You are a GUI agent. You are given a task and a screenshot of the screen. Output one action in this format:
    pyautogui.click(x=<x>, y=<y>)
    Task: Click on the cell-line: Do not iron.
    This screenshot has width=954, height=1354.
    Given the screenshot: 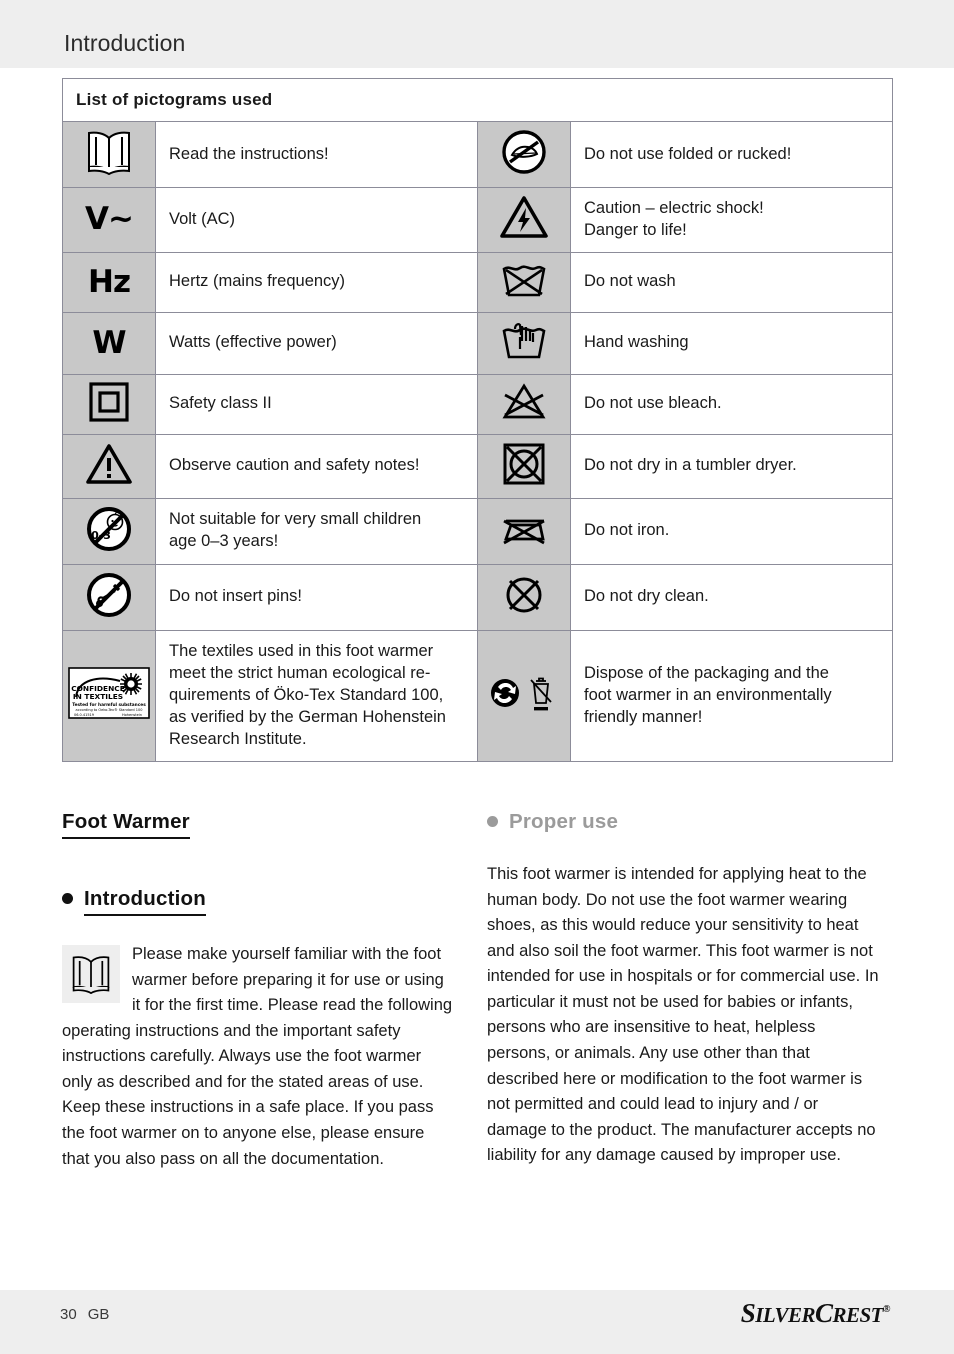 What is the action you would take?
    pyautogui.click(x=627, y=530)
    